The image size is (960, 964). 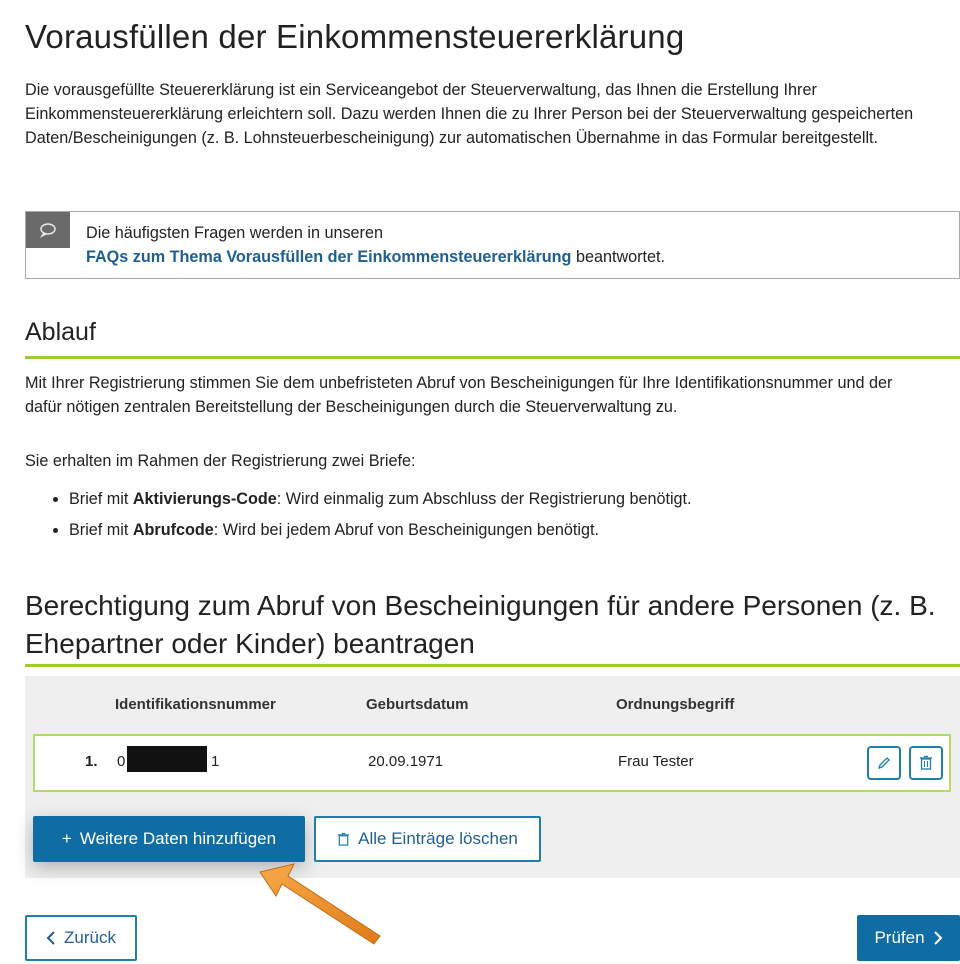 What do you see at coordinates (937, 938) in the screenshot?
I see `chevron-right-icon` at bounding box center [937, 938].